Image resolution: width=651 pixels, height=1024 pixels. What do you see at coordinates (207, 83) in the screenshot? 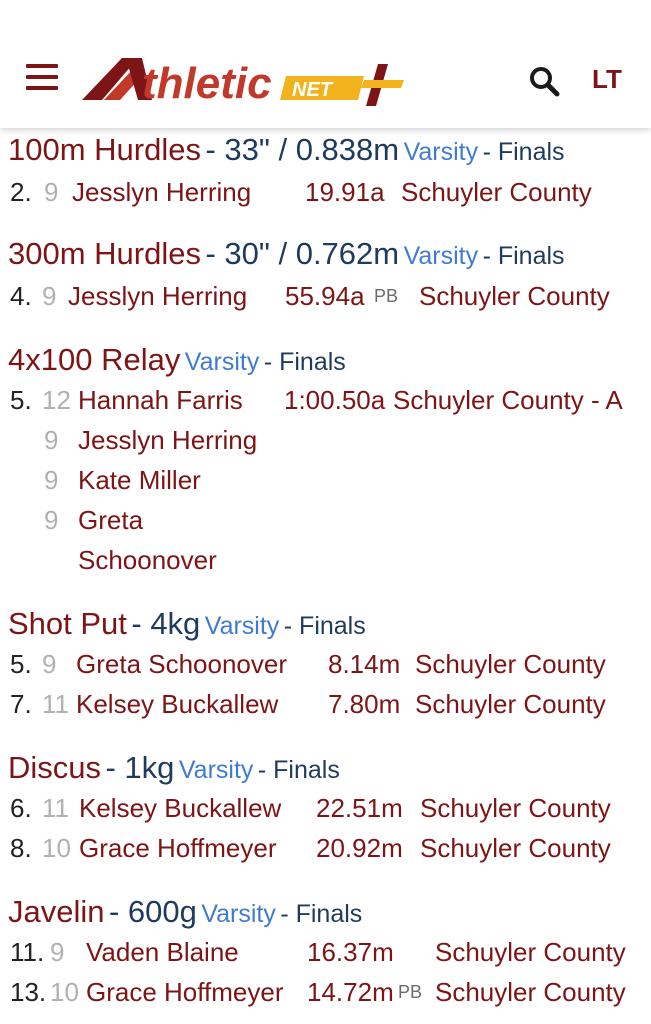
I see `logo-text: thletic` at bounding box center [207, 83].